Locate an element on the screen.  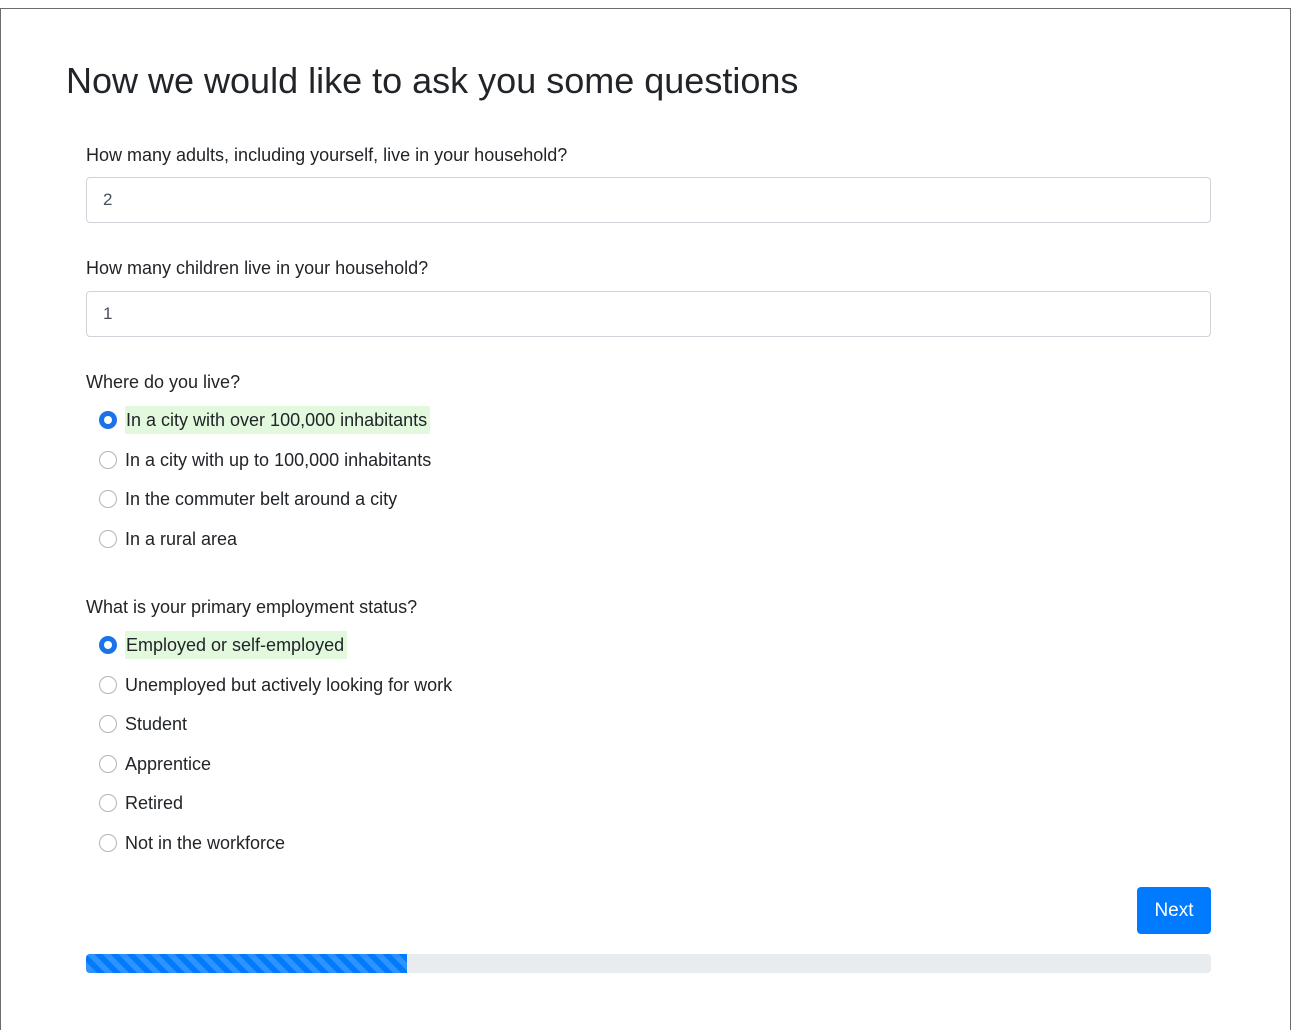
employment-option-student: Student is located at coordinates (144, 724).